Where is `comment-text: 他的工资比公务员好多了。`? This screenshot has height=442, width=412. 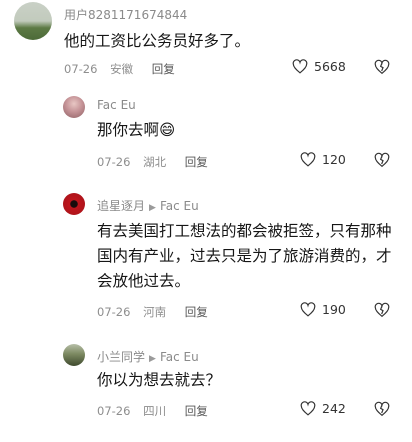
comment-text: 他的工资比公务员好多了。 is located at coordinates (157, 41).